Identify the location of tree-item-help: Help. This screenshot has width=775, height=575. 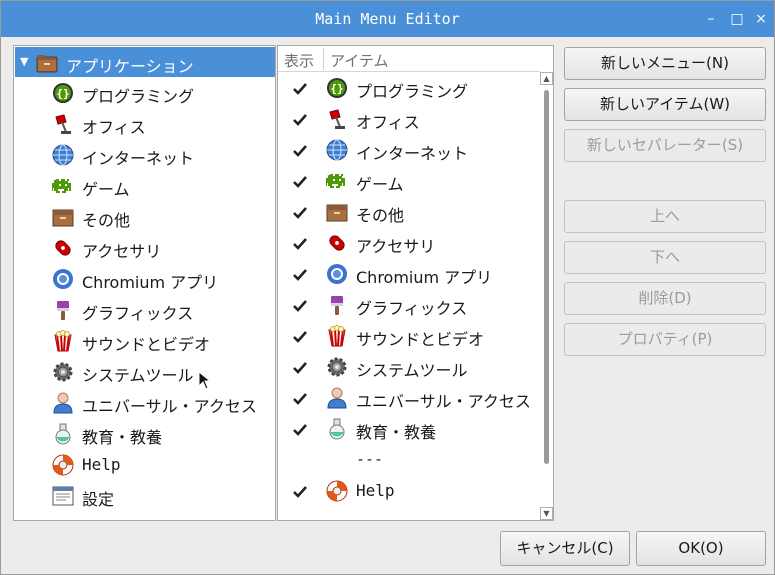
(144, 465).